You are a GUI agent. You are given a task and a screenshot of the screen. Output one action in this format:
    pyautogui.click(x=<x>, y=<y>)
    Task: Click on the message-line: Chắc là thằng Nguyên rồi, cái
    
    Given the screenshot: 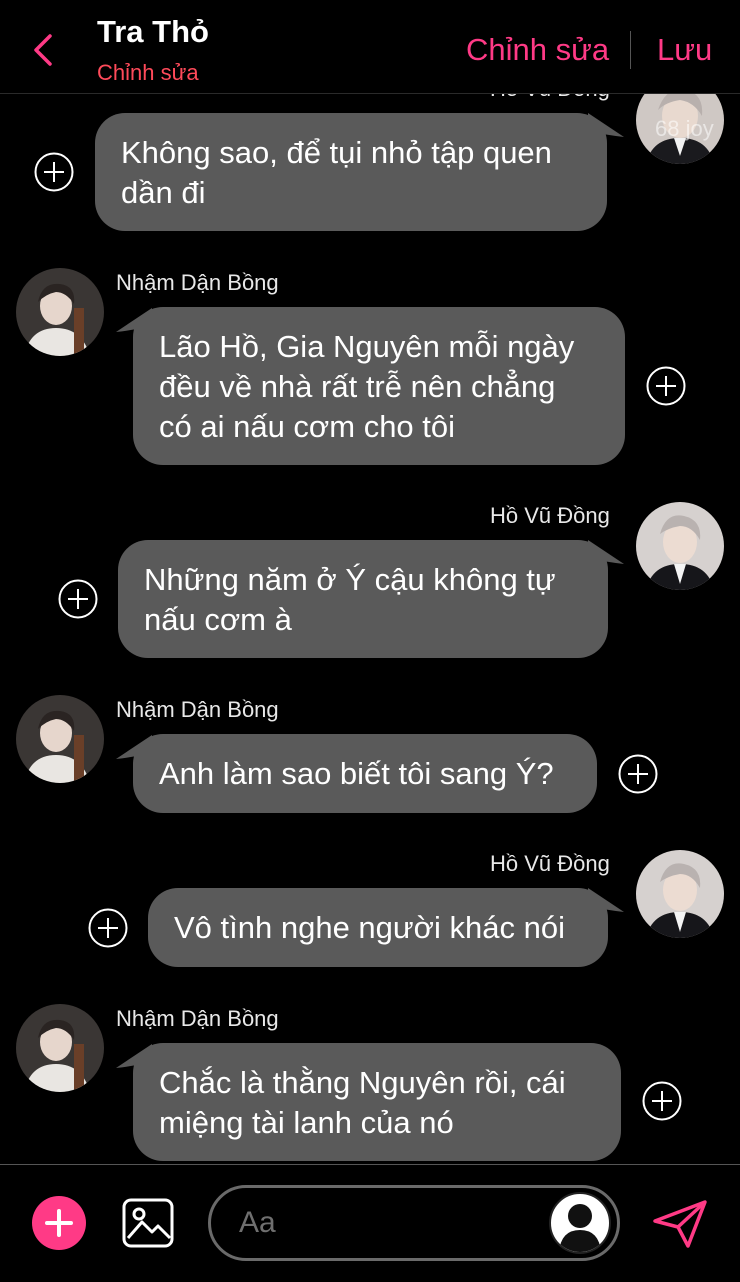 What is the action you would take?
    pyautogui.click(x=362, y=1082)
    